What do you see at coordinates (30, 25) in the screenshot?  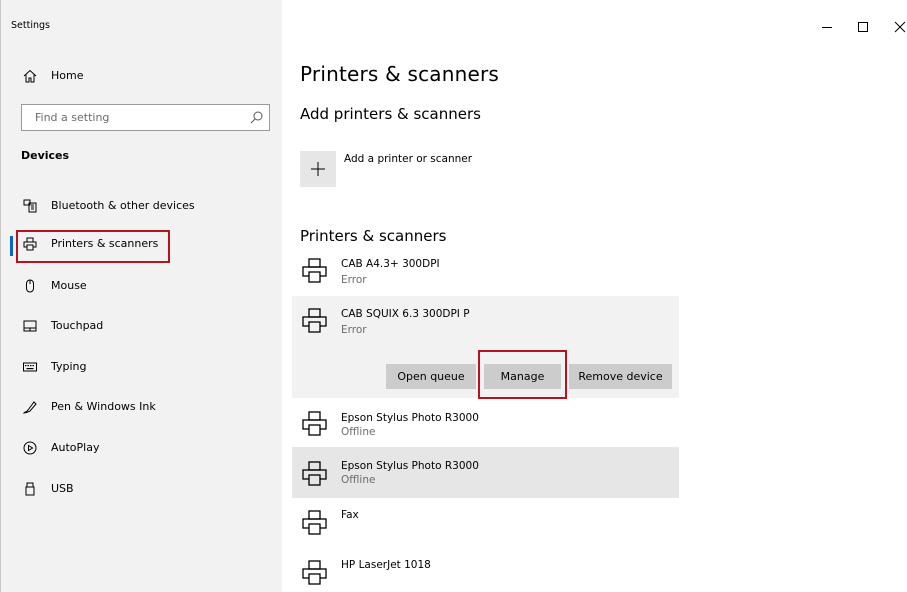 I see `app-title: Settings` at bounding box center [30, 25].